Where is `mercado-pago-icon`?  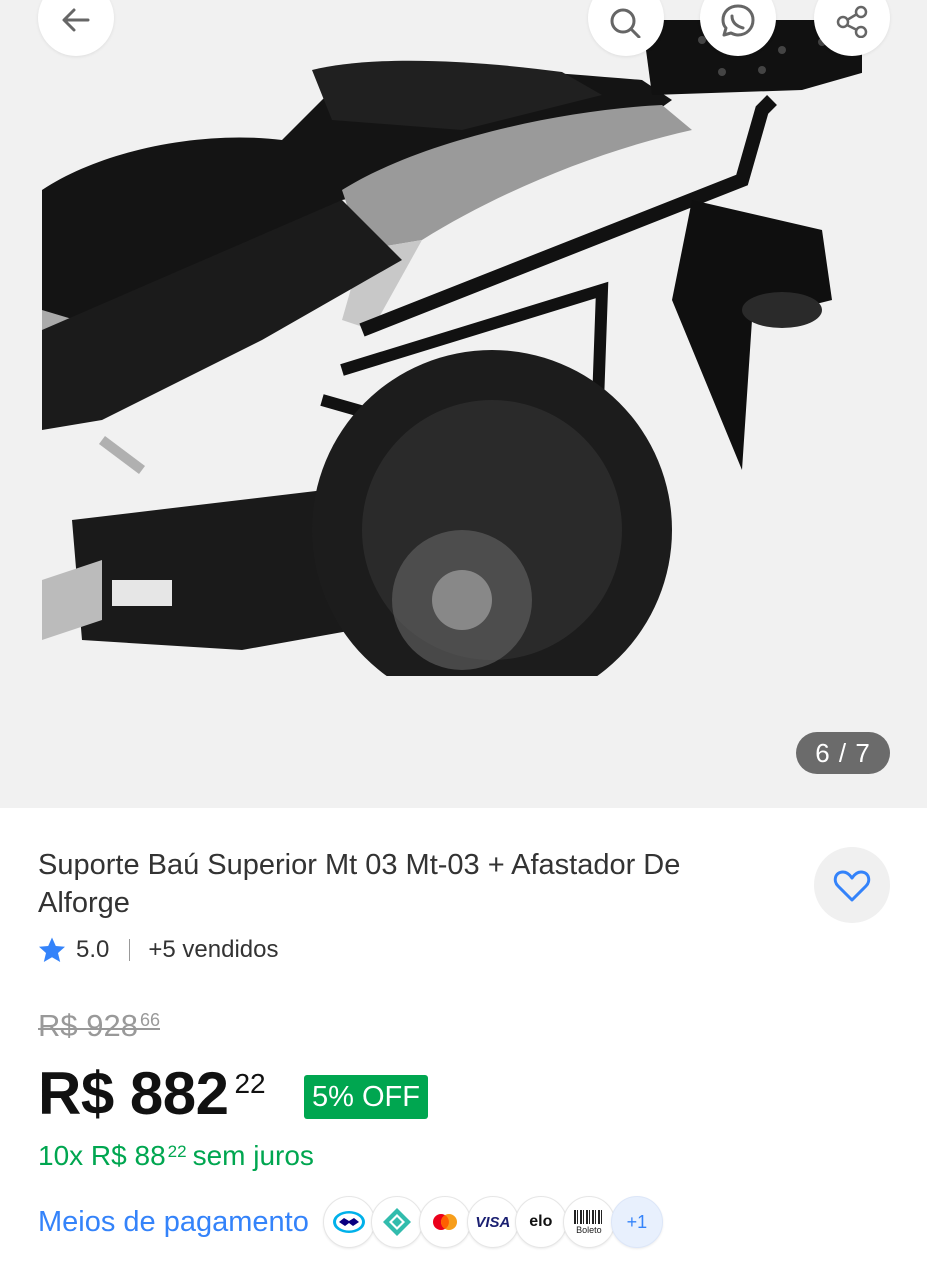
mercado-pago-icon is located at coordinates (348, 1222).